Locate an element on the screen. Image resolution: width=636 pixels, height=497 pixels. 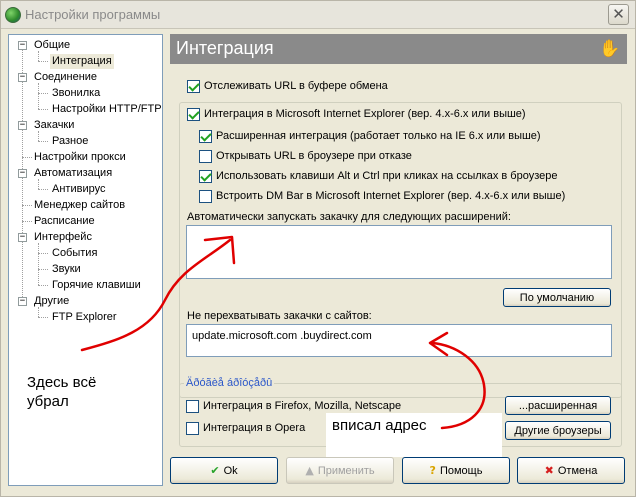
app-globe-icon is located at coordinates (13, 15).